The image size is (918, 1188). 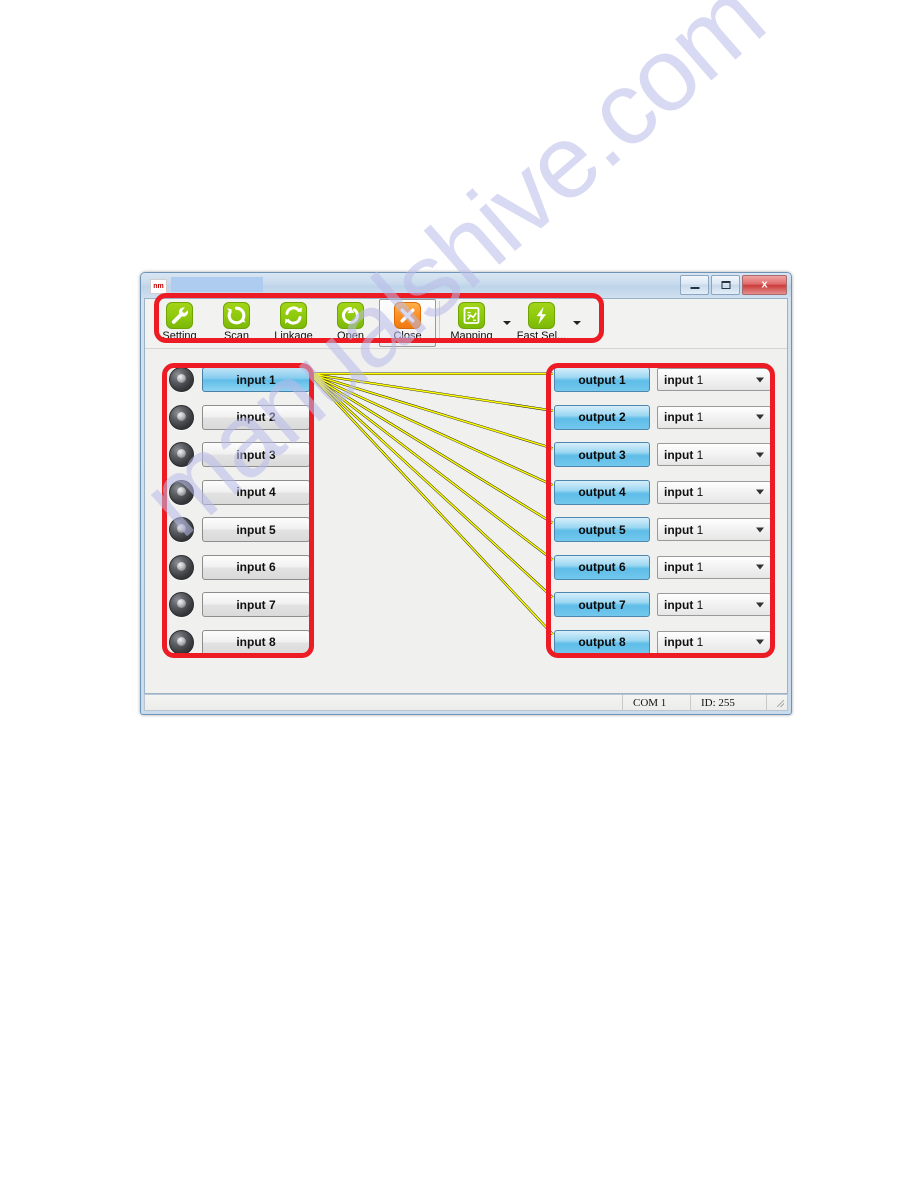 I want to click on output-row: output 1 input 1, so click(x=665, y=380).